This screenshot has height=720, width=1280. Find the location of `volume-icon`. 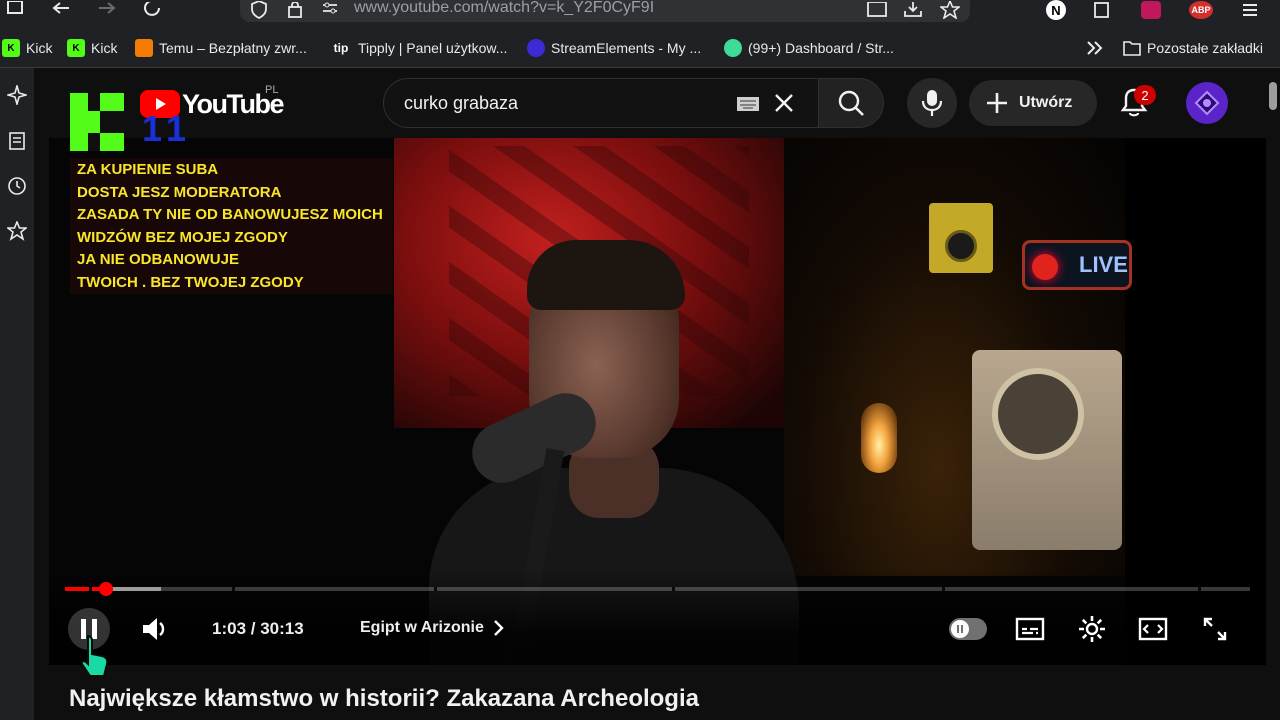

volume-icon is located at coordinates (154, 629).